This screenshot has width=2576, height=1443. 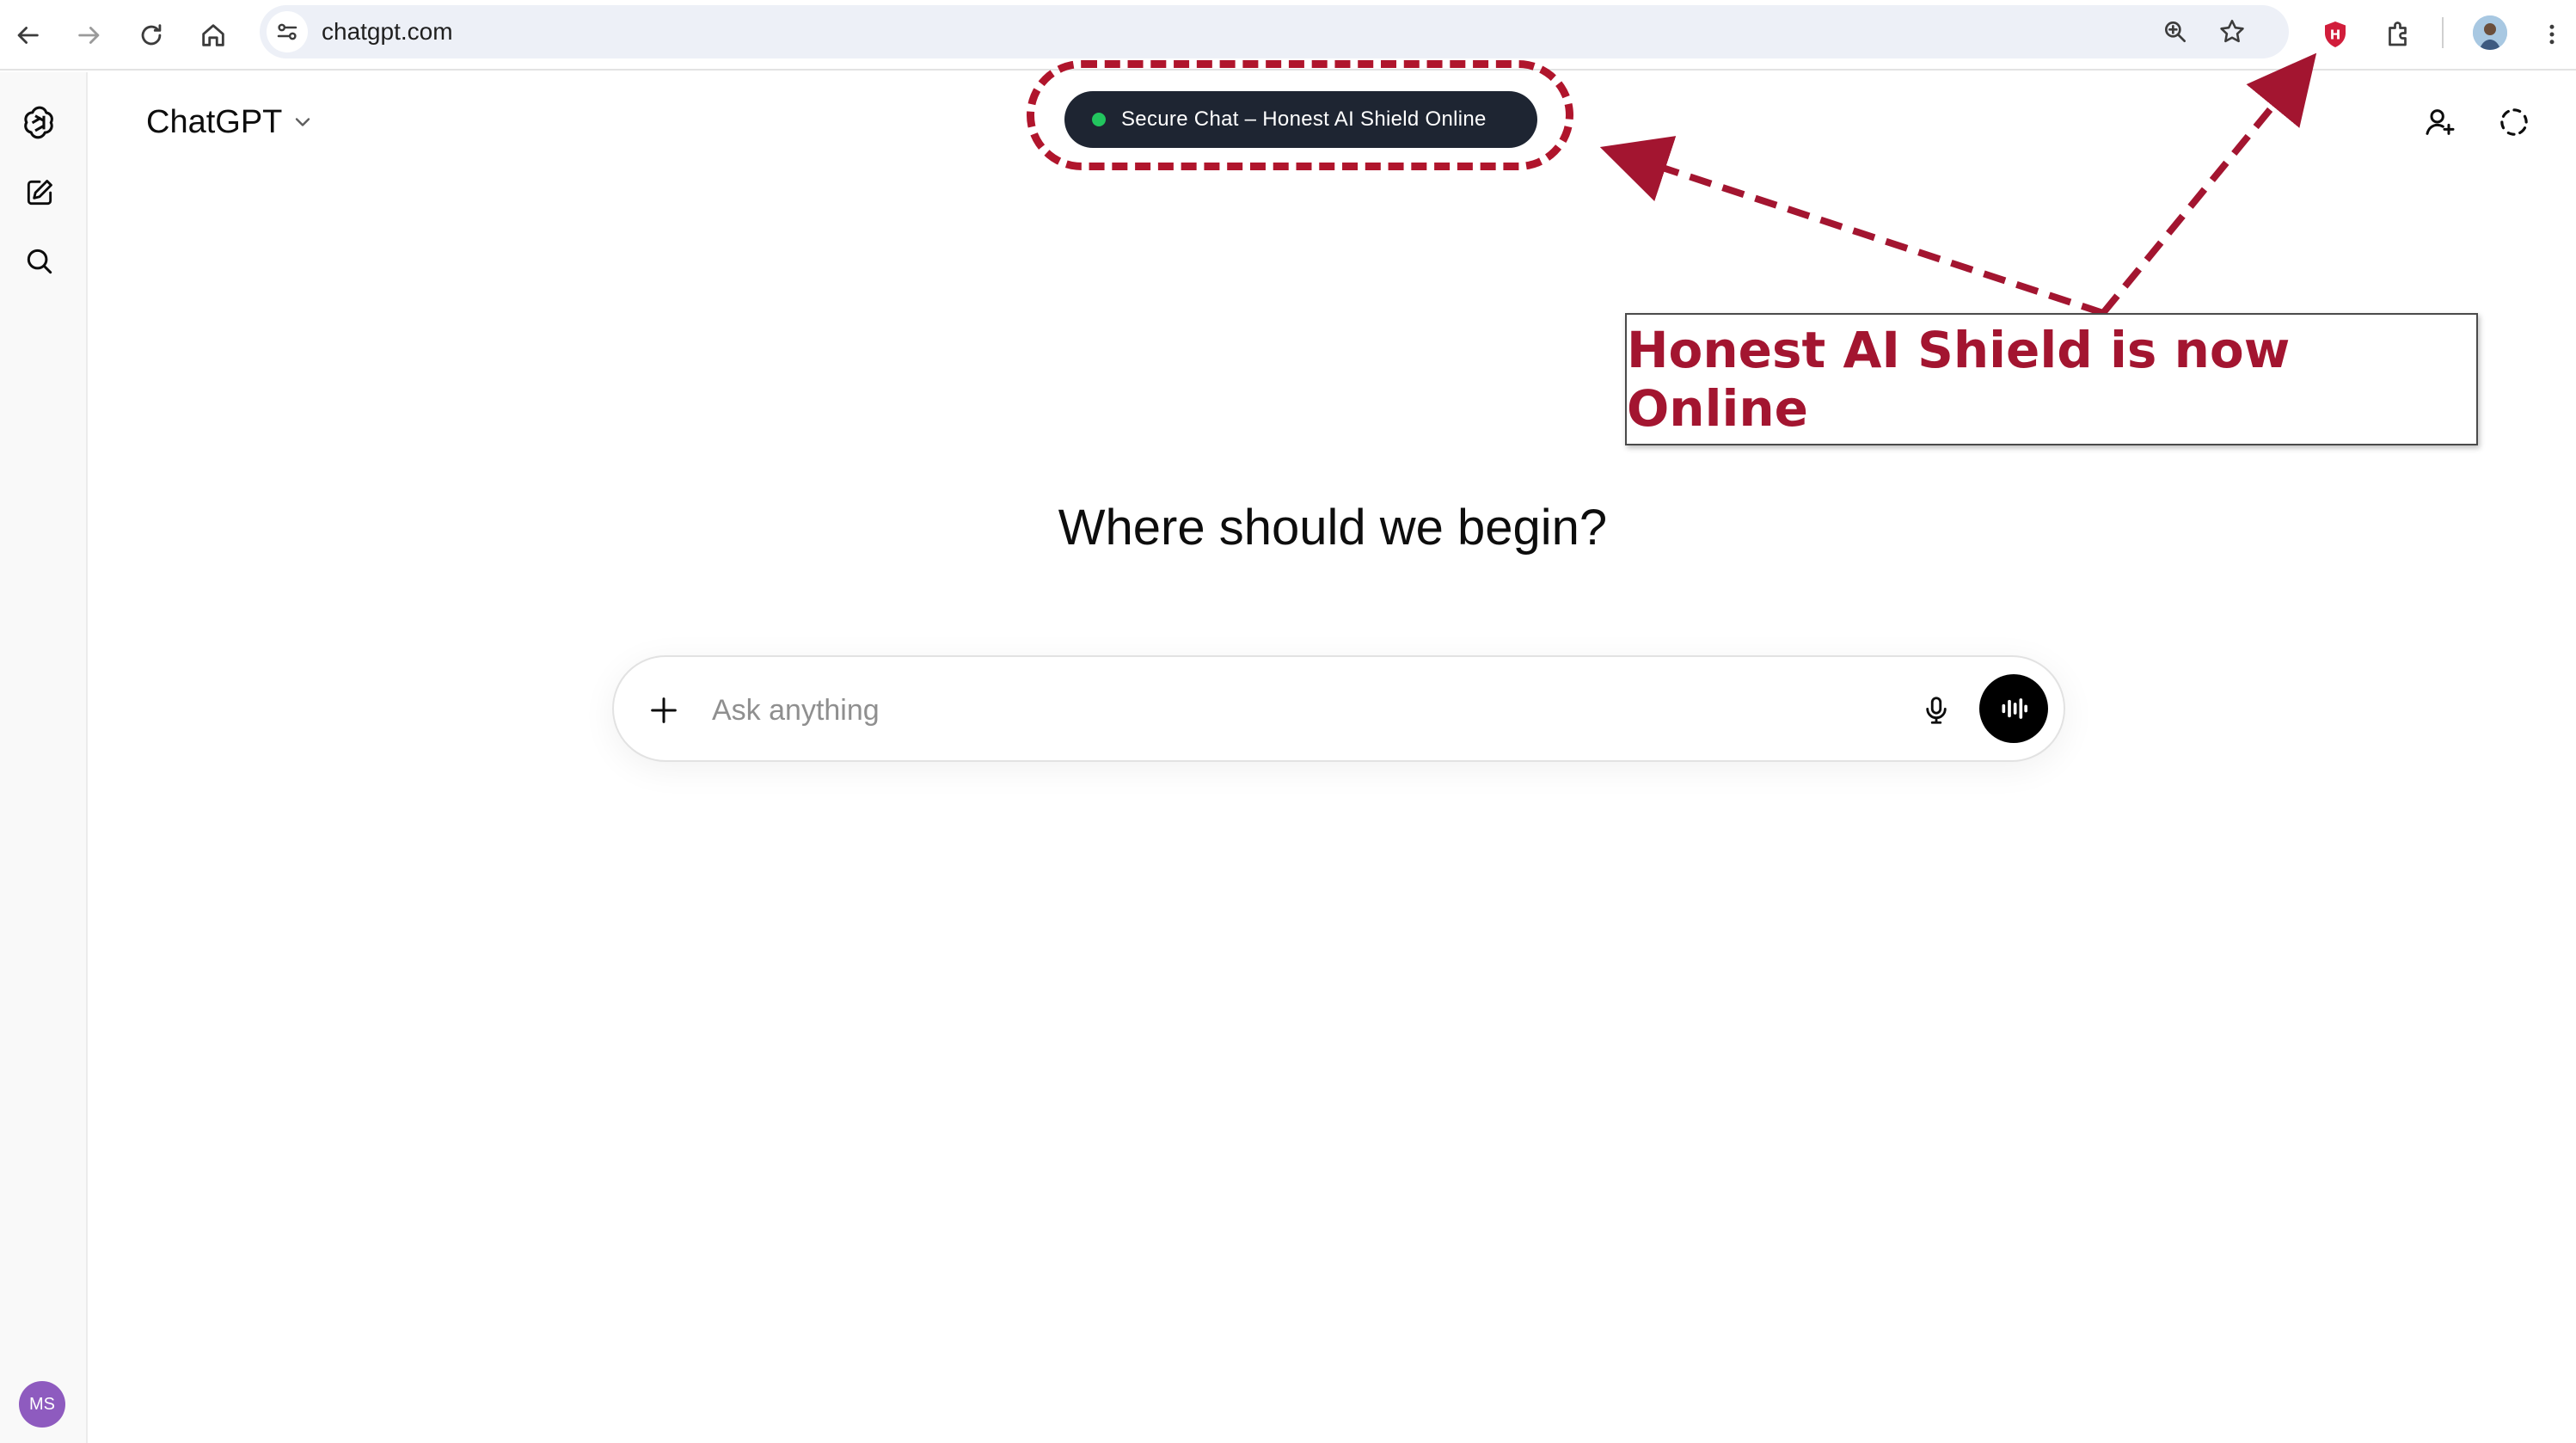 I want to click on dictate-button, so click(x=1936, y=710).